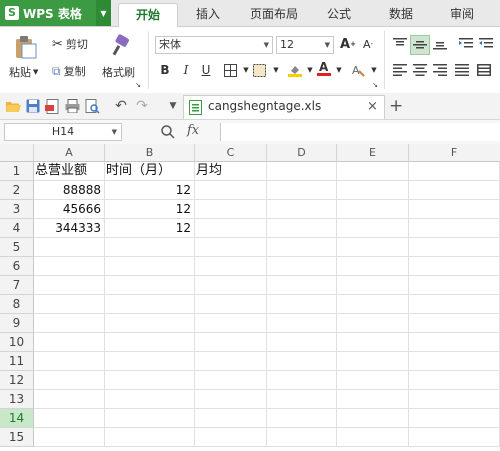 The height and width of the screenshot is (451, 500). What do you see at coordinates (69, 247) in the screenshot?
I see `cell-a5` at bounding box center [69, 247].